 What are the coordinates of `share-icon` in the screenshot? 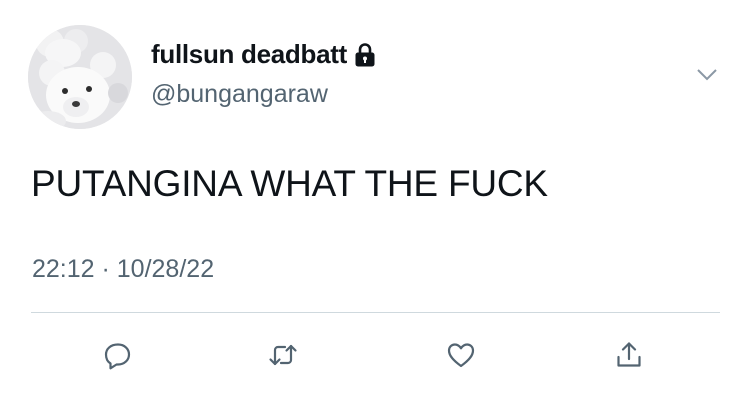 It's located at (629, 354).